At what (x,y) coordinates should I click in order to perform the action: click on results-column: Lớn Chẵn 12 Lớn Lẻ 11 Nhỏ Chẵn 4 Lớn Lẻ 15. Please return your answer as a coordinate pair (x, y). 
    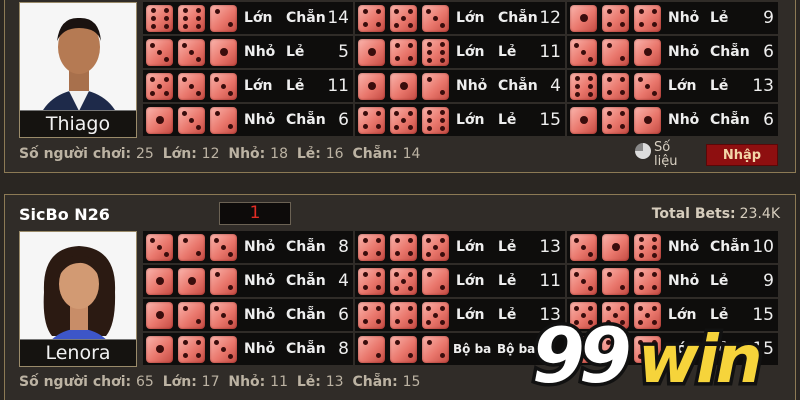
    Looking at the image, I should click on (460, 70).